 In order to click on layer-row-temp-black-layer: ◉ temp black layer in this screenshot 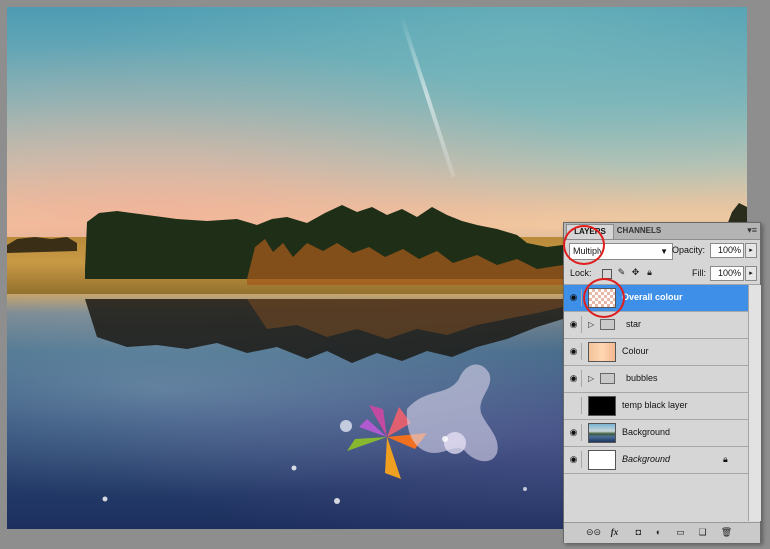, I will do `click(656, 406)`.